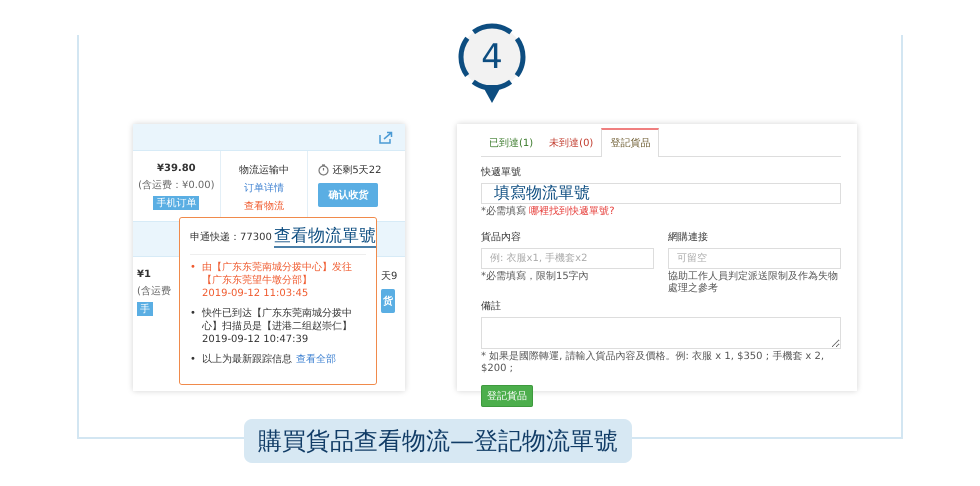 This screenshot has height=486, width=980. I want to click on countdown-text: 还剩5天22, so click(357, 170).